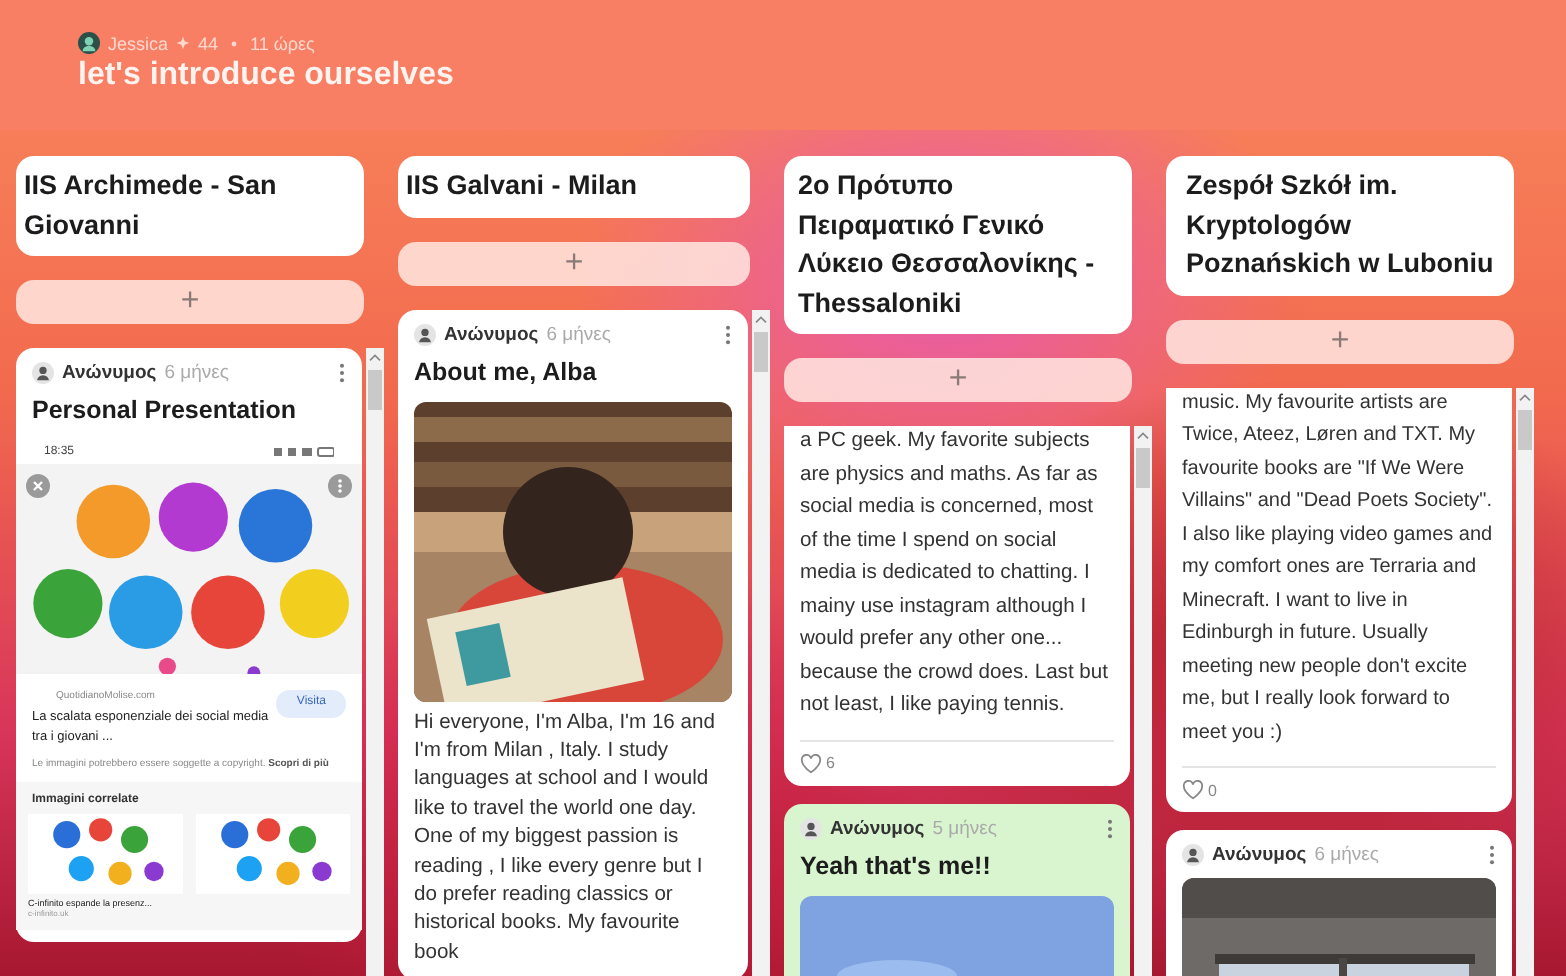 The image size is (1566, 976). What do you see at coordinates (165, 410) in the screenshot?
I see `post-title: Personal Presentation` at bounding box center [165, 410].